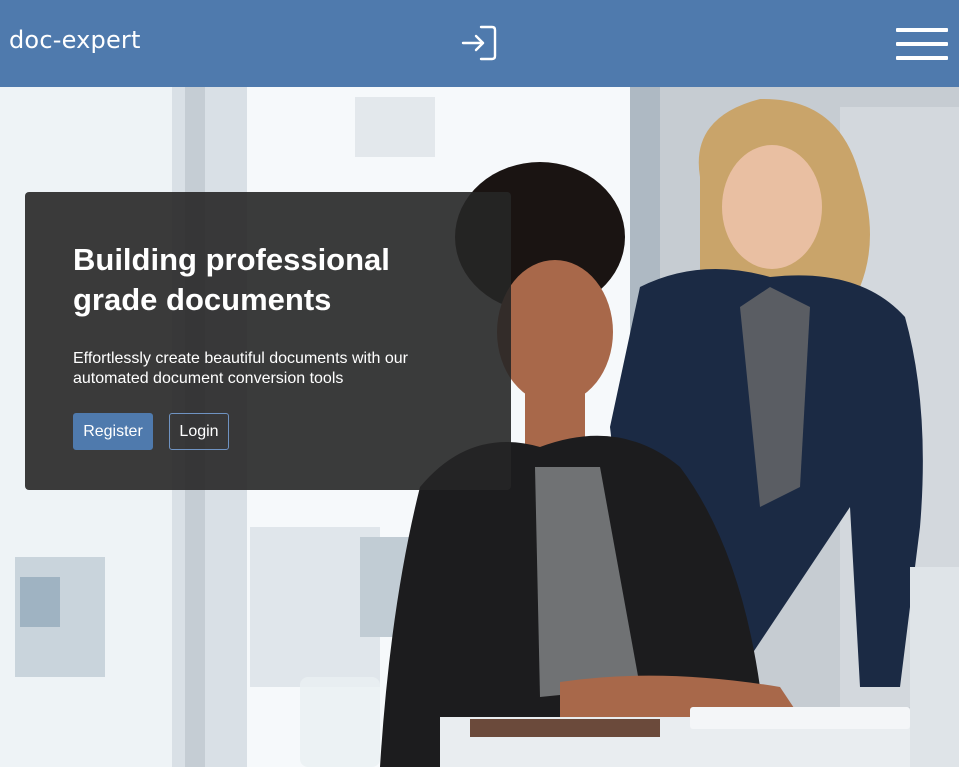  I want to click on hamburger-menu-icon, so click(922, 45).